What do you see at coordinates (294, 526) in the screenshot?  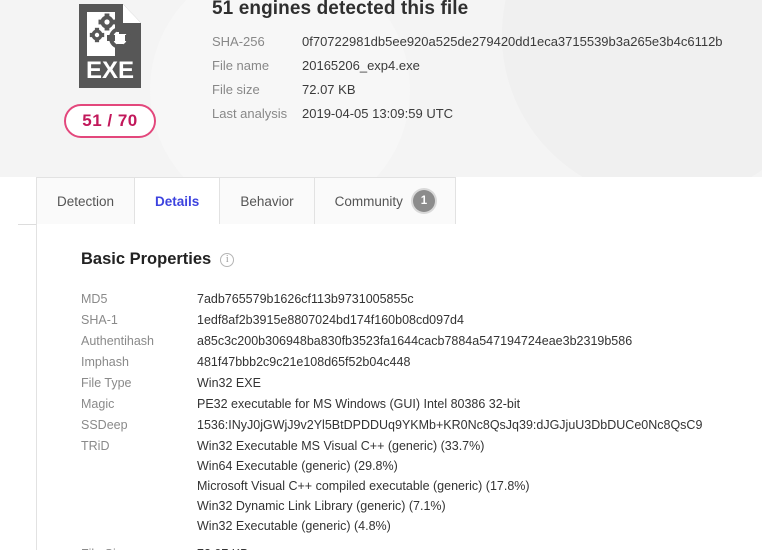 I see `trid-entry: Win32 Executable (generic) (4.8%)` at bounding box center [294, 526].